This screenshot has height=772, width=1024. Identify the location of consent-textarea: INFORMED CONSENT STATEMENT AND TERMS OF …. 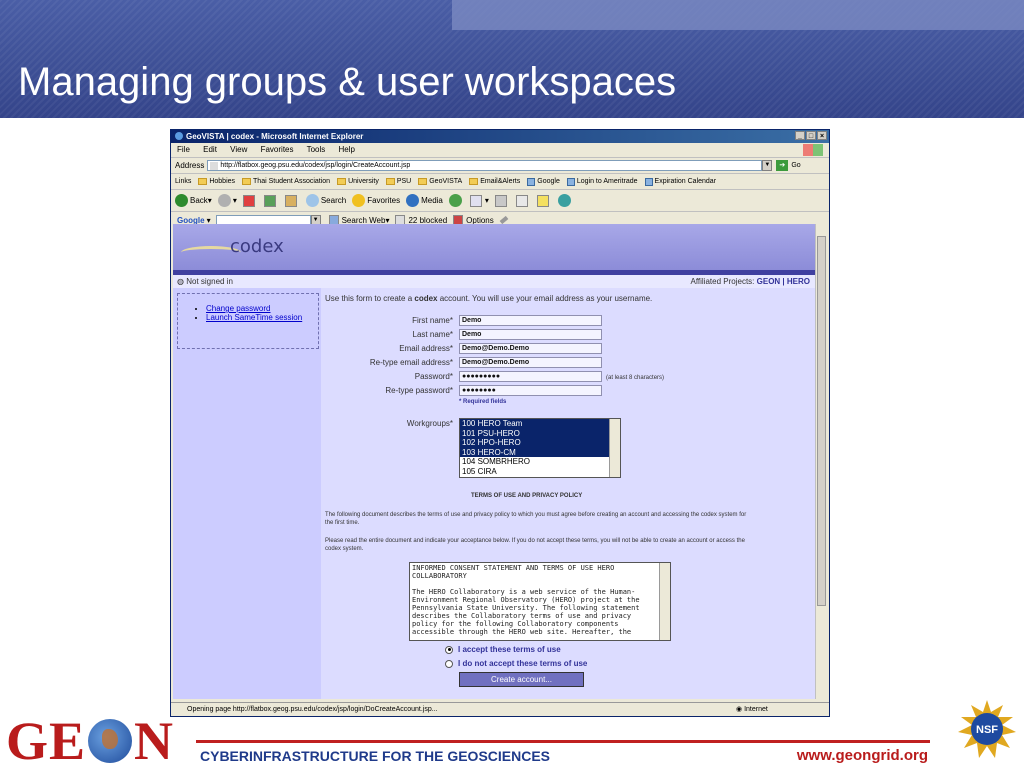
(540, 601).